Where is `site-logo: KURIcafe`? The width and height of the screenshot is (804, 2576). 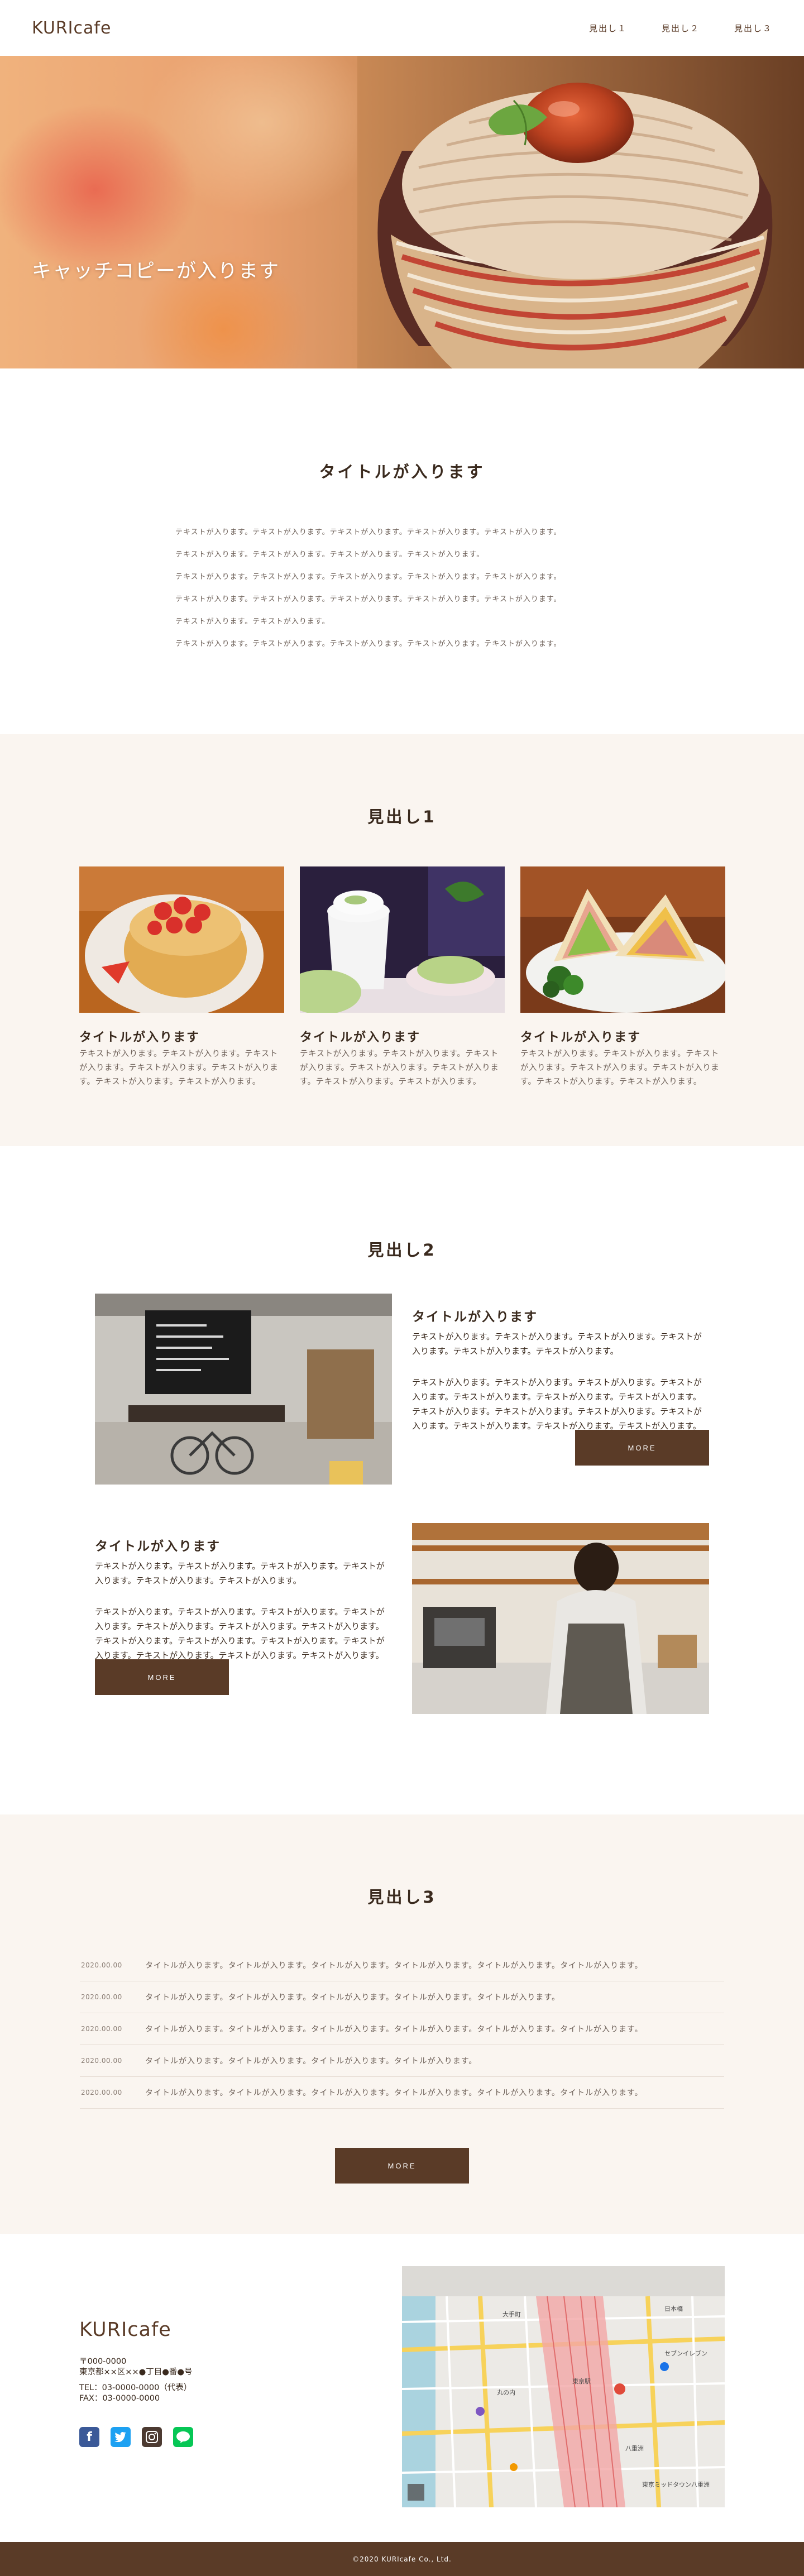
site-logo: KURIcafe is located at coordinates (72, 28).